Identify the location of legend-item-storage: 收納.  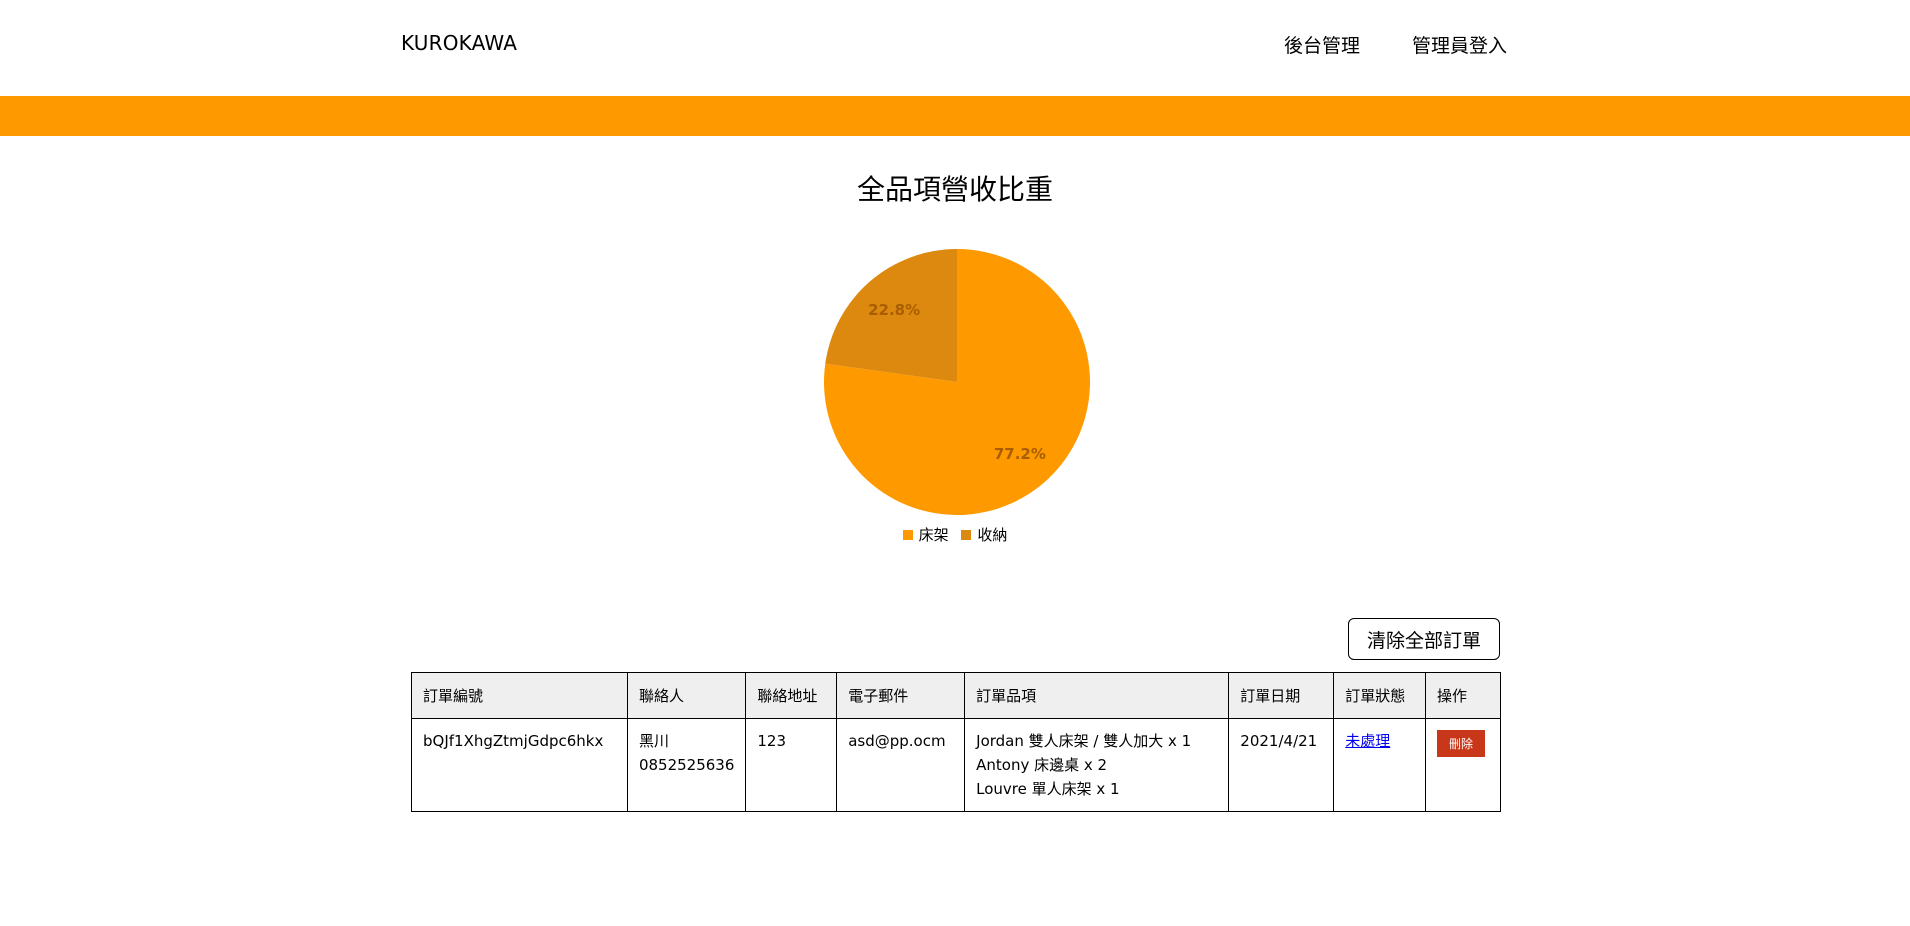
(984, 534).